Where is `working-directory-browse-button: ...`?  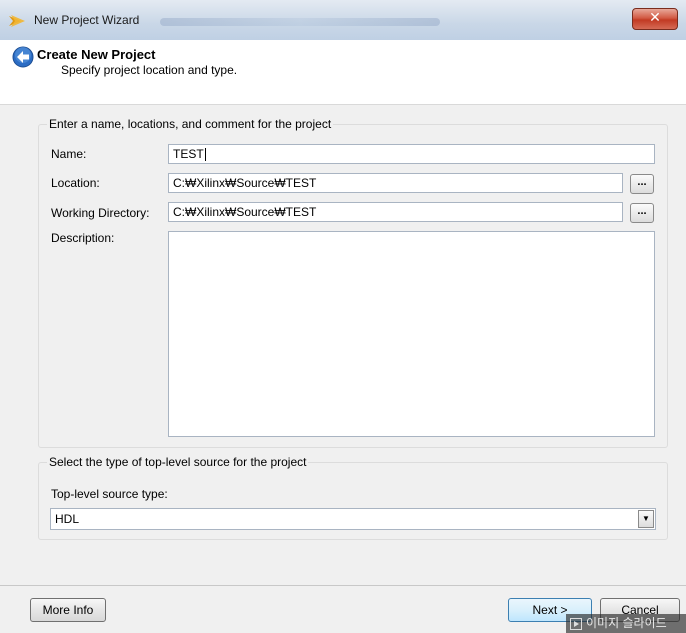
working-directory-browse-button: ... is located at coordinates (642, 213).